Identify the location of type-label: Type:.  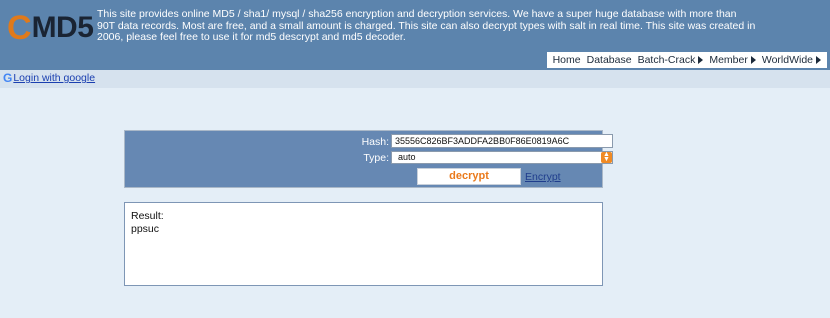
(376, 158).